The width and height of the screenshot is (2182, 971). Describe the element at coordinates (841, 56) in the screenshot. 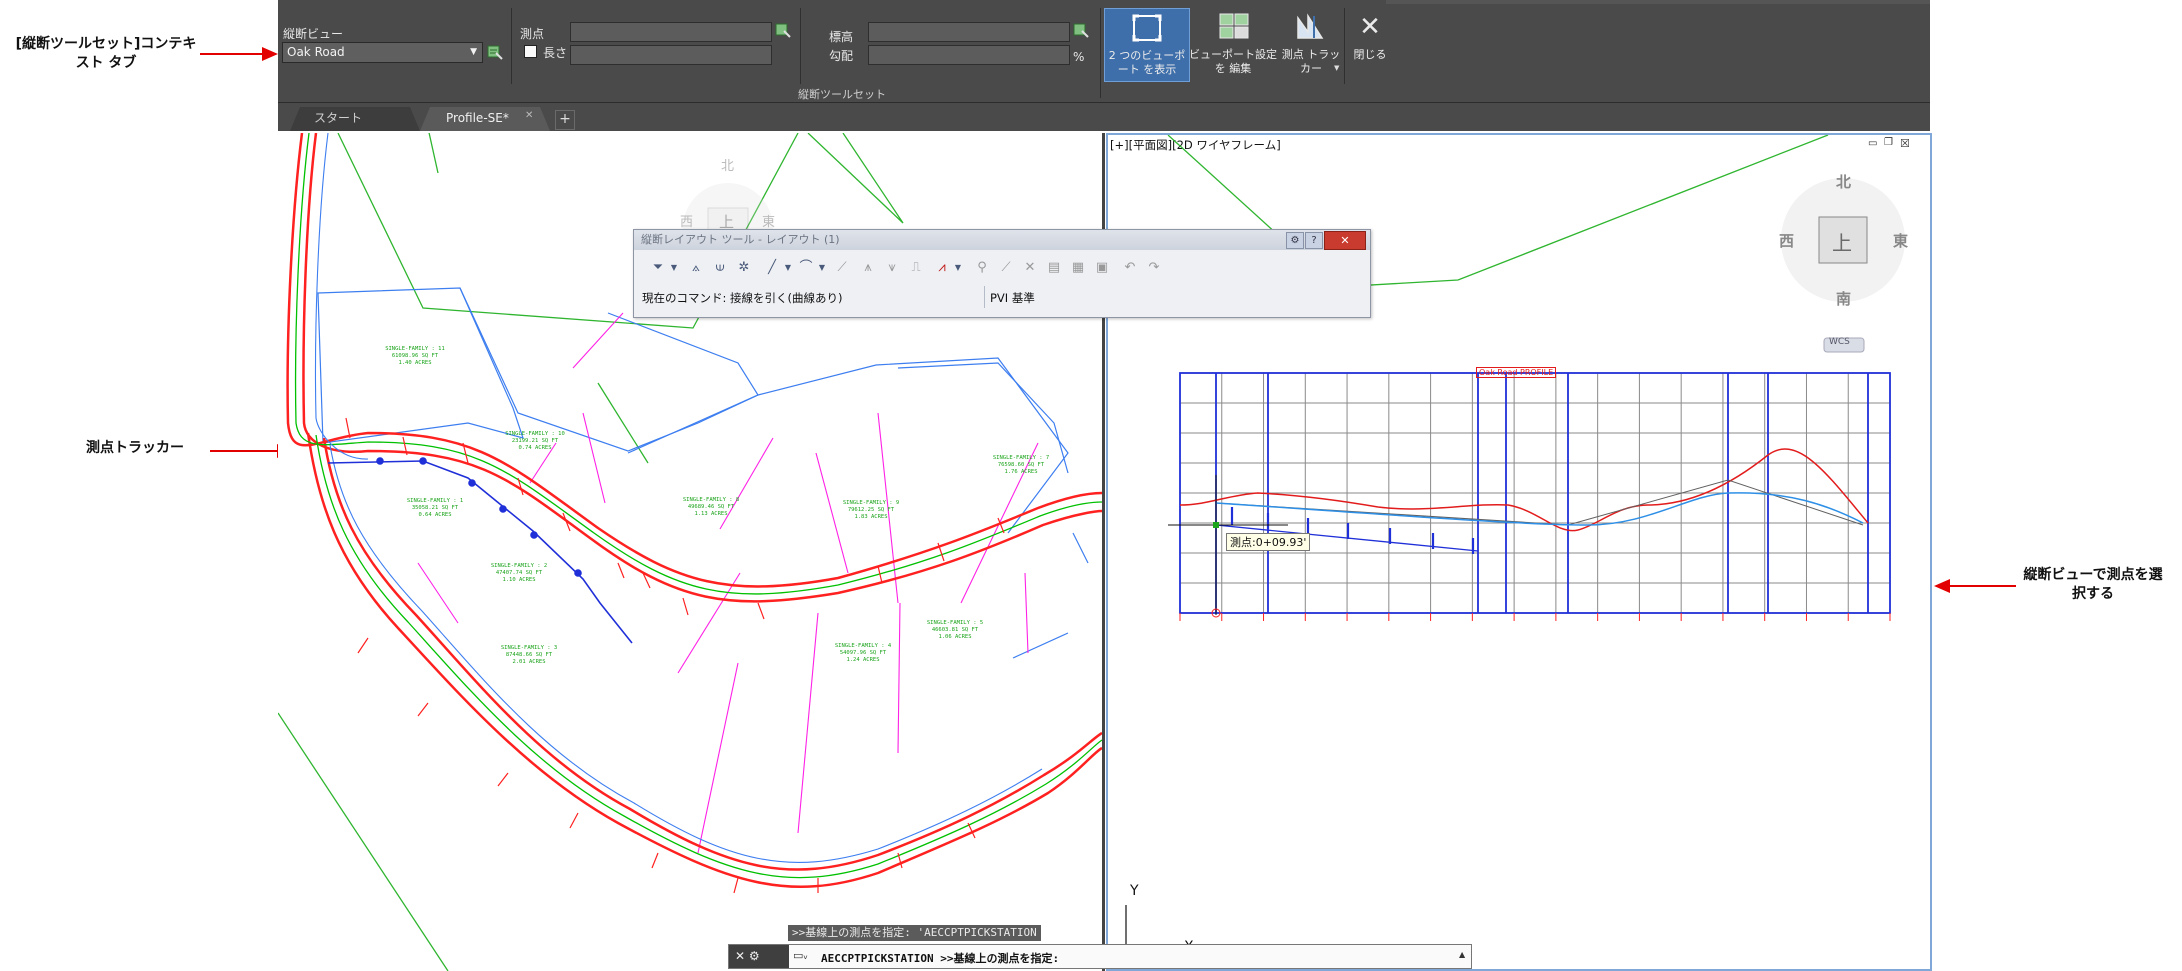

I see `grade-label: 勾配` at that location.